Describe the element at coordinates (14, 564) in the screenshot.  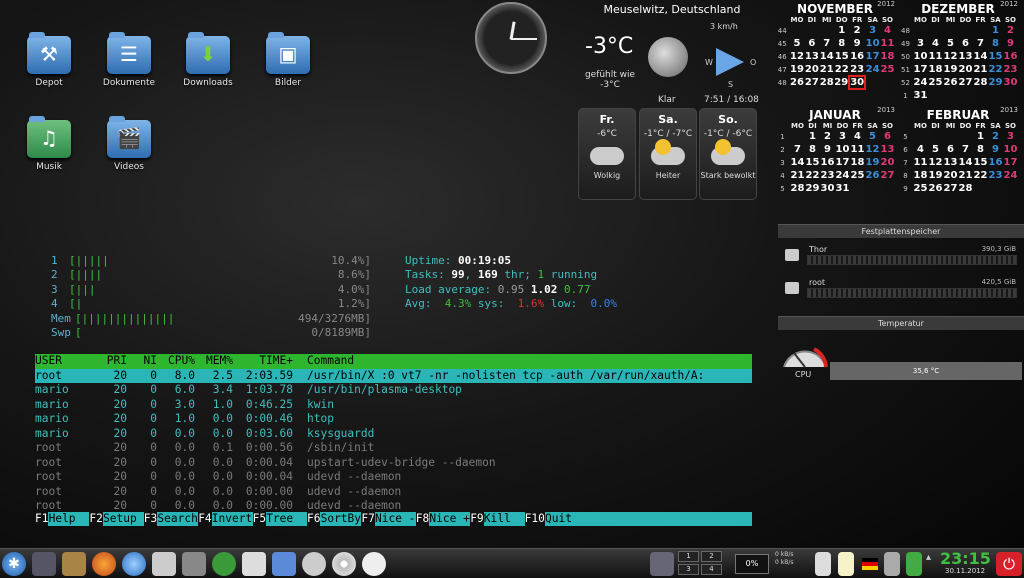
I see `kde-menu-icon: ✱` at that location.